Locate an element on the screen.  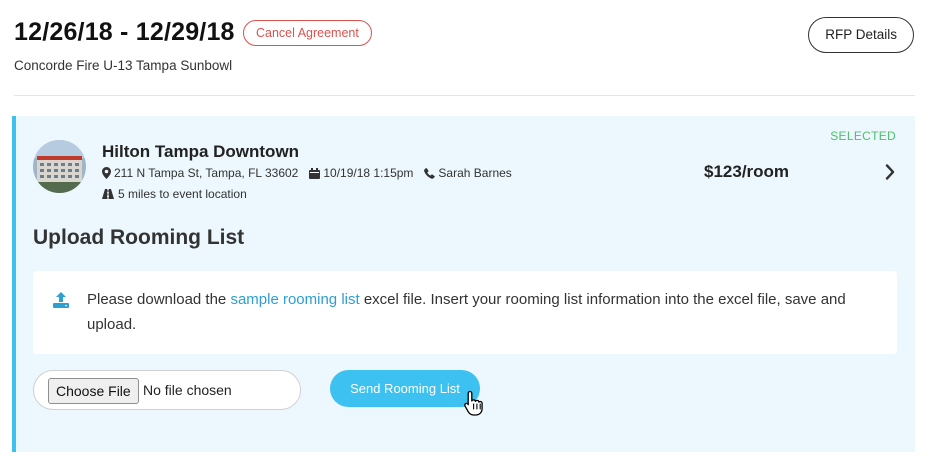
rfp-details-button: RFP Details is located at coordinates (861, 35).